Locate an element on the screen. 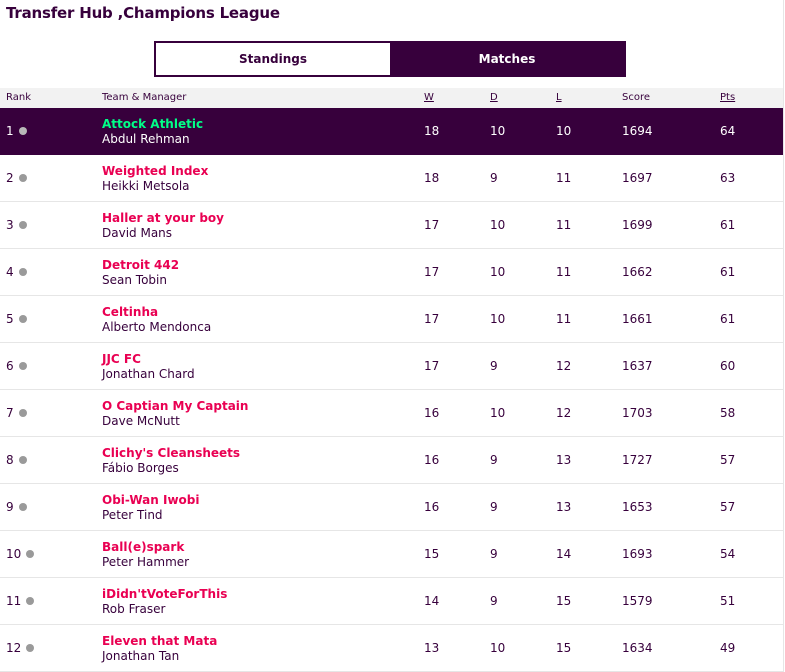 This screenshot has width=785, height=672. rank-cell: 7 is located at coordinates (16, 413).